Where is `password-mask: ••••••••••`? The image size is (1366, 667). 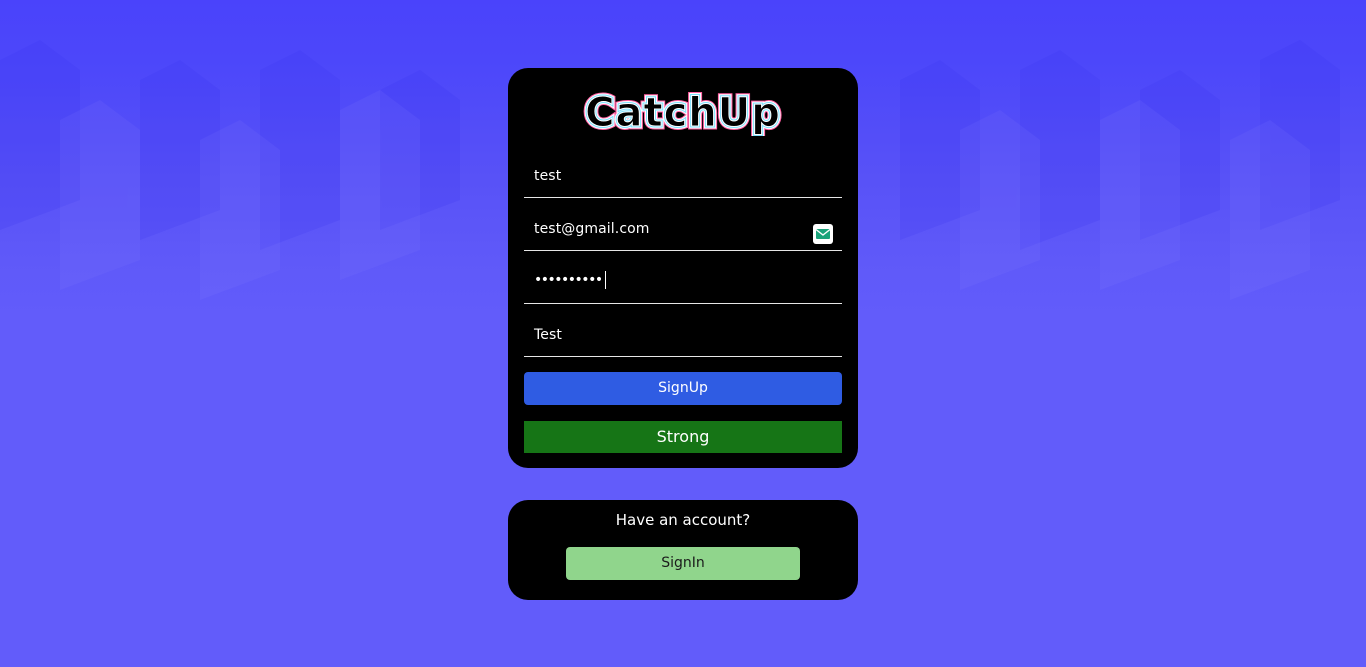 password-mask: •••••••••• is located at coordinates (568, 280).